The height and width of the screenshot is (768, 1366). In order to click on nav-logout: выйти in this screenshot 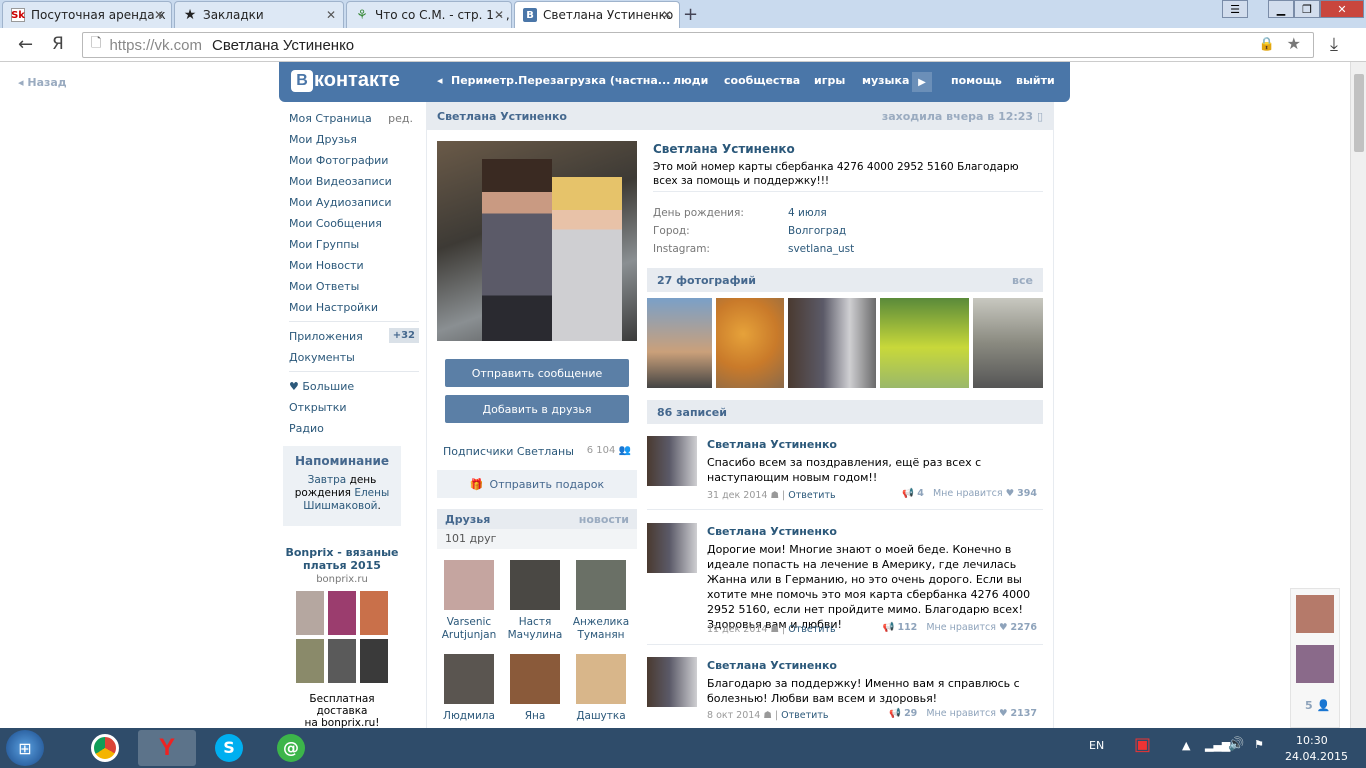, I will do `click(1035, 80)`.